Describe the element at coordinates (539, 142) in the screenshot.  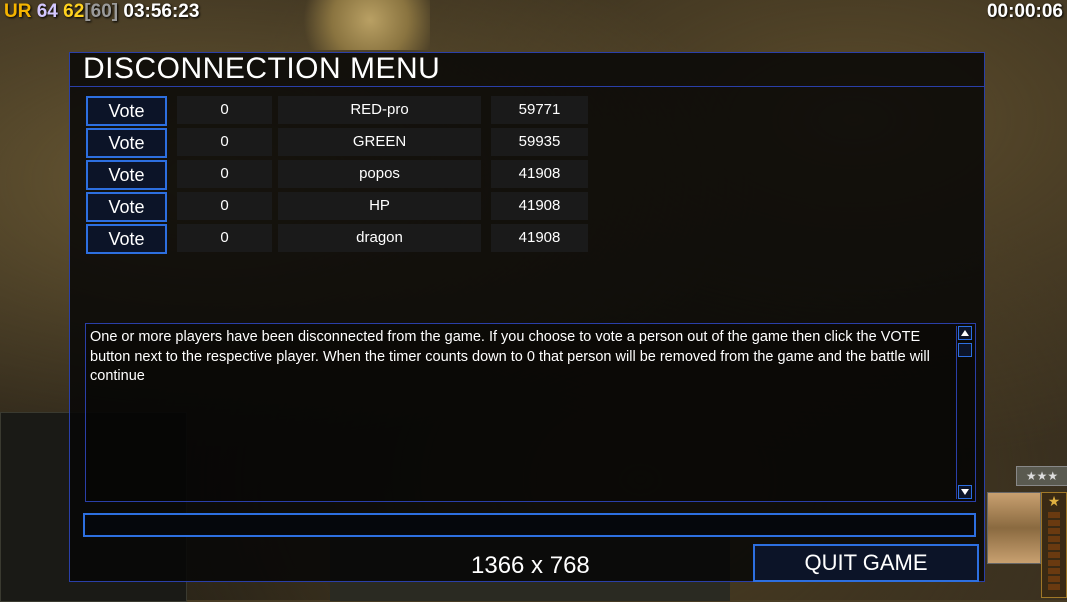
I see `player-timer: 59935` at that location.